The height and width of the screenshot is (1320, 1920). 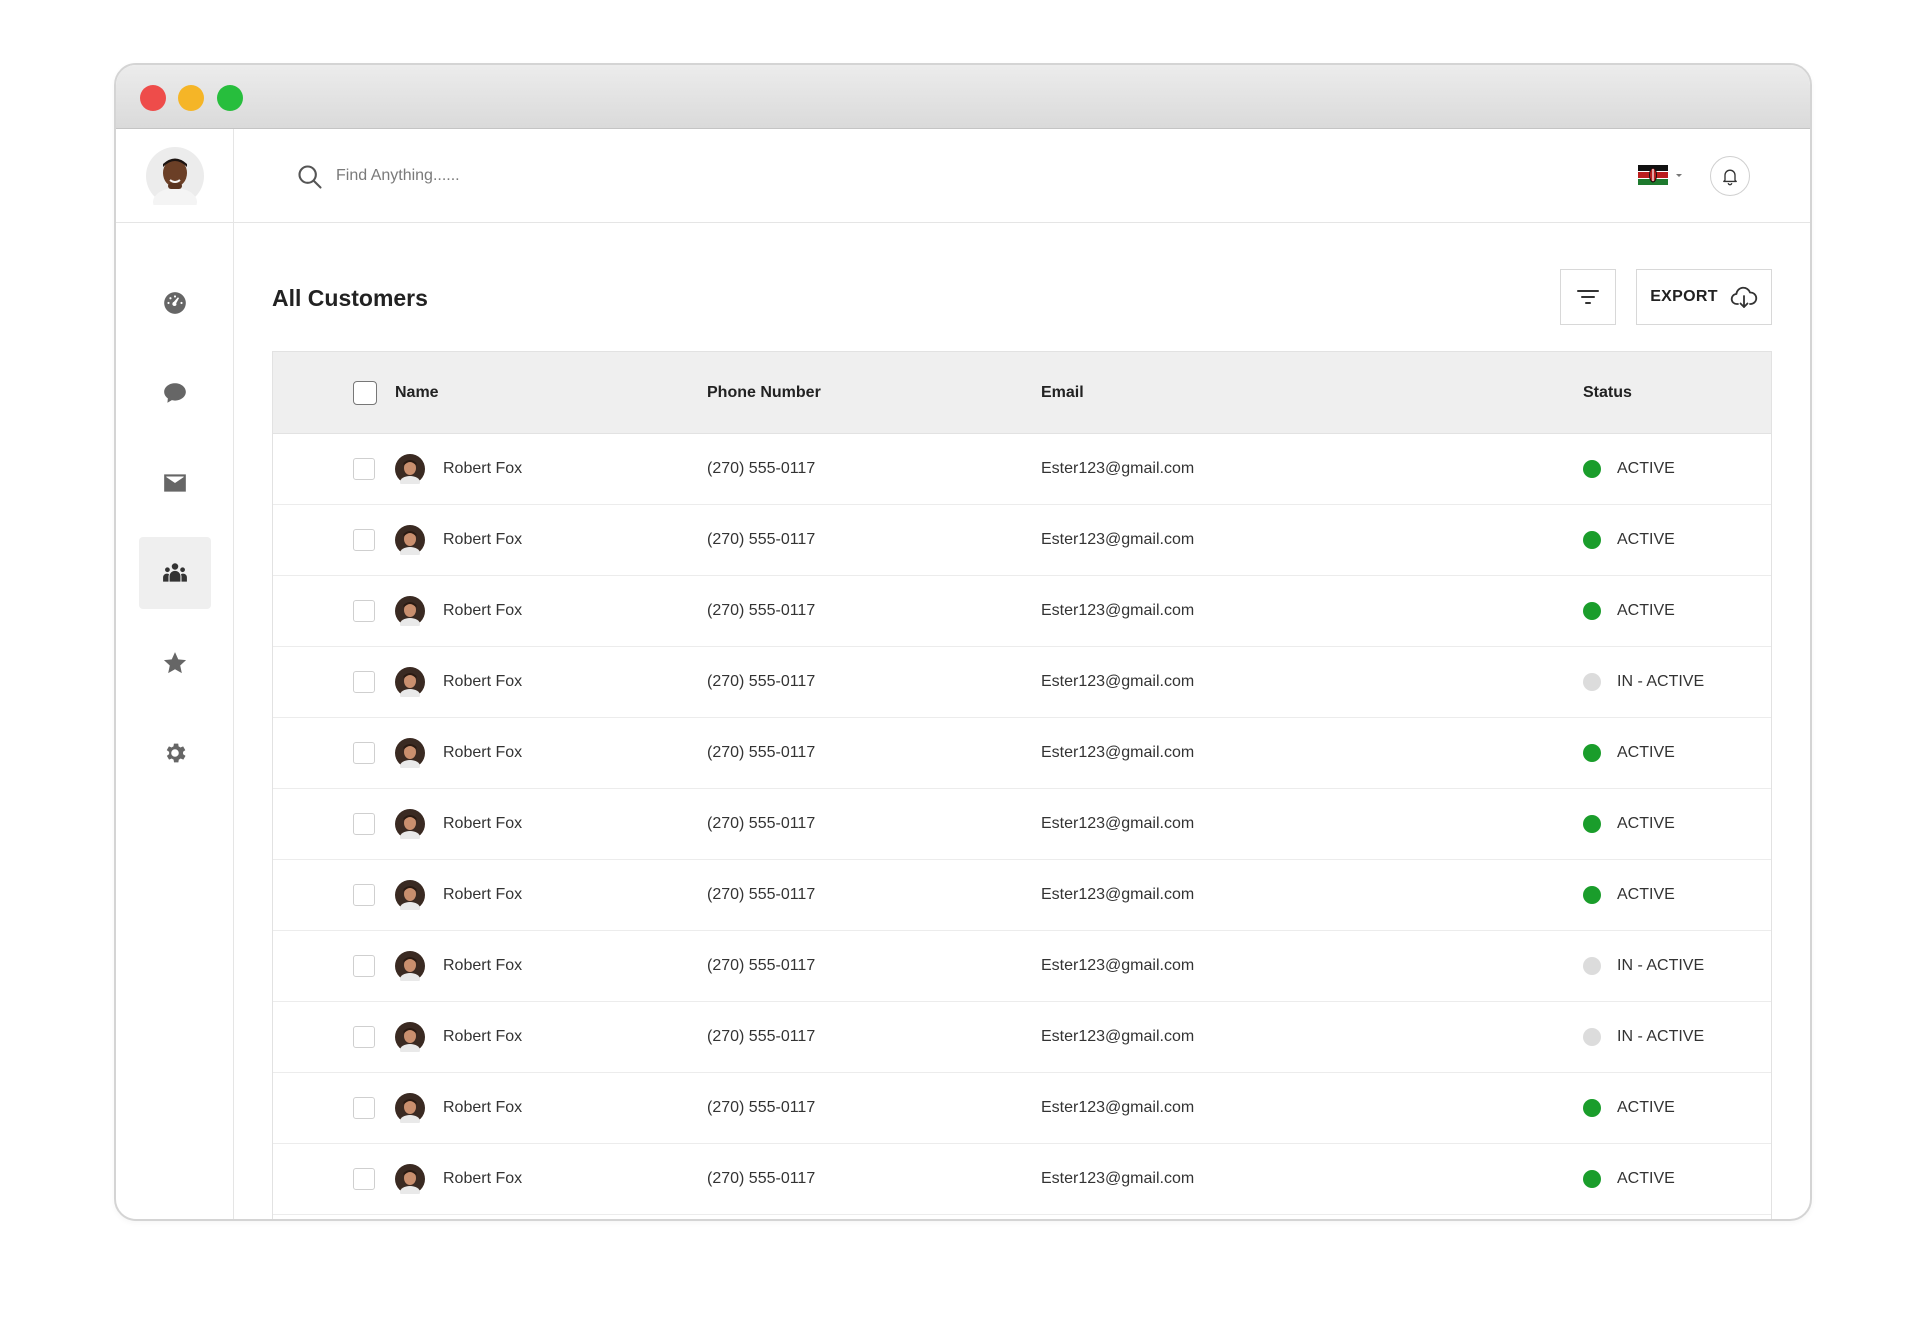 I want to click on sidebar-item-favorites, so click(x=175, y=663).